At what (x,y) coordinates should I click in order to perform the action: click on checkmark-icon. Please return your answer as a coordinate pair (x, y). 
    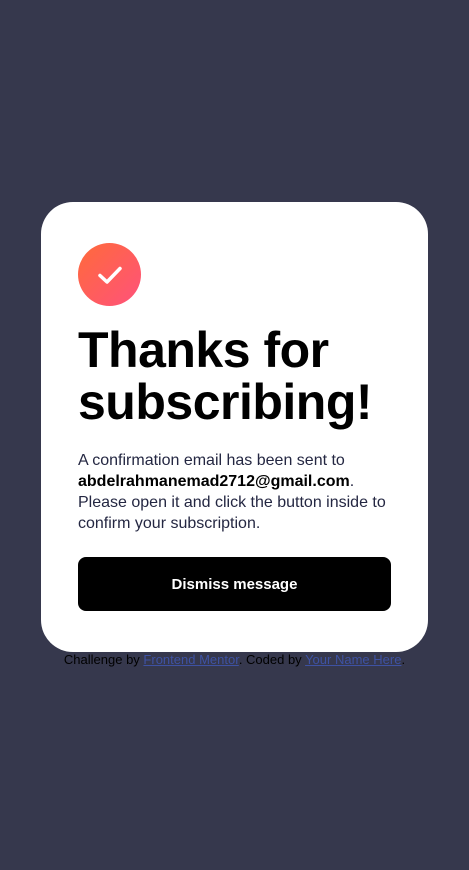
    Looking at the image, I should click on (109, 275).